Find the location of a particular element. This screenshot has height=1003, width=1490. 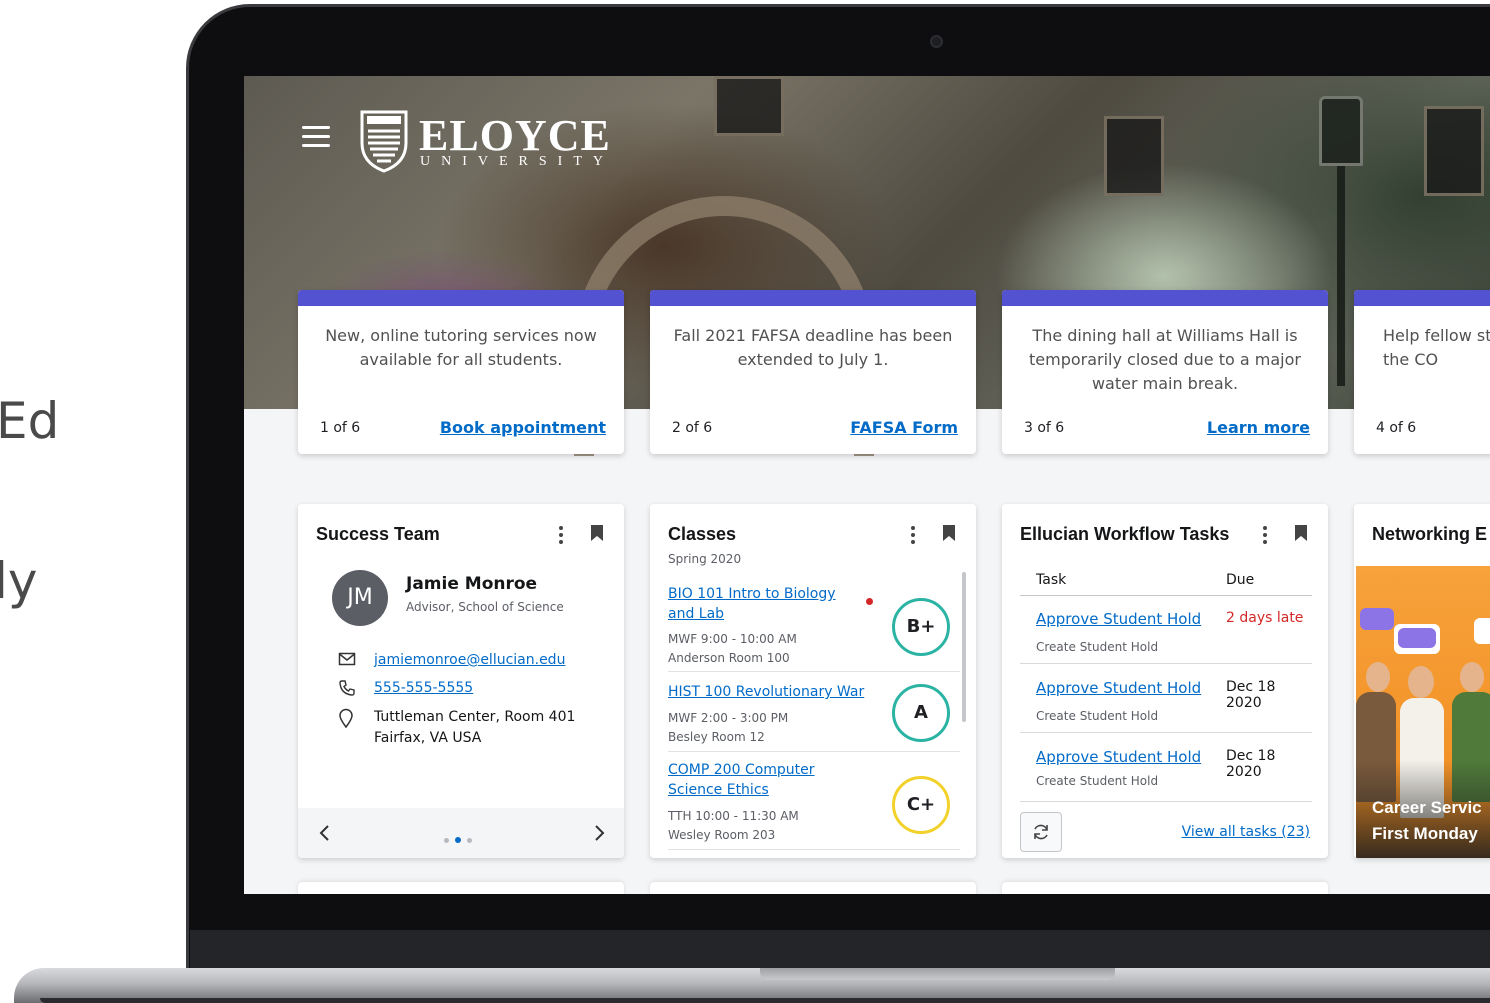

grade-badge: A is located at coordinates (921, 713).